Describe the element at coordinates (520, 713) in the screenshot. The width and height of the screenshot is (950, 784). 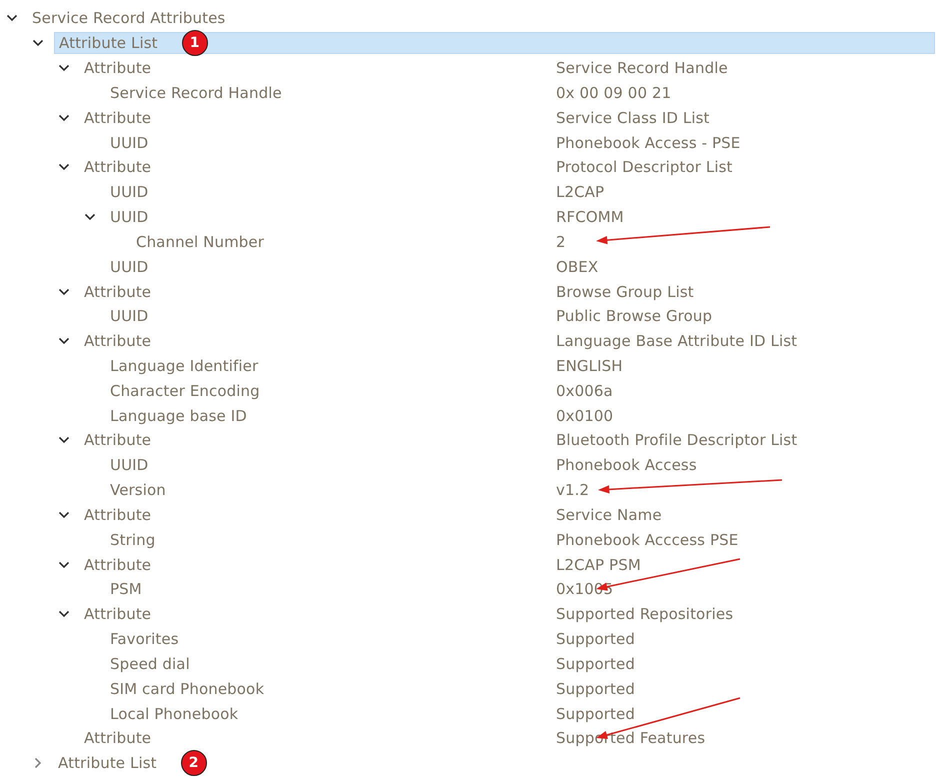
I see `tree-row: Local Phonebook Supported` at that location.